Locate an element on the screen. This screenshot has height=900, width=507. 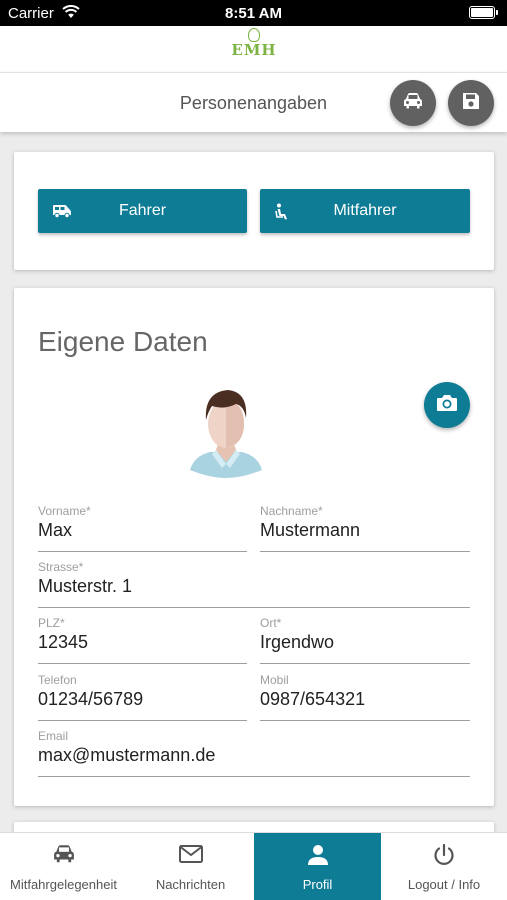
logo-text: EMH is located at coordinates (254, 50).